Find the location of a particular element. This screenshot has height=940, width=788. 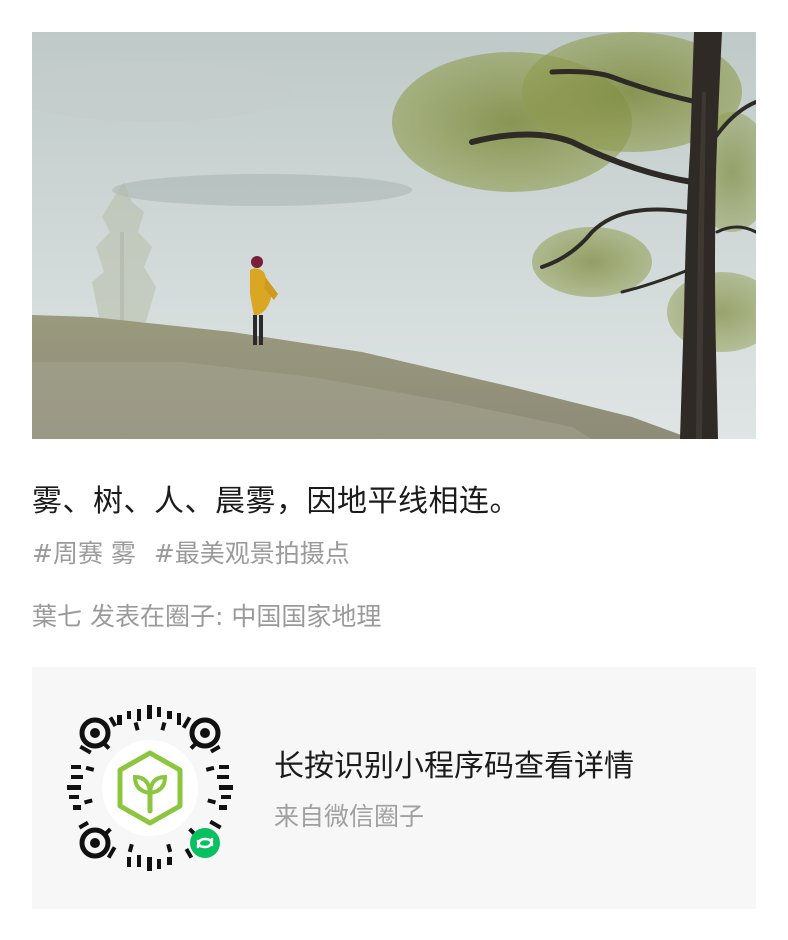

tag-link: #最美观景拍摄点 is located at coordinates (252, 553).